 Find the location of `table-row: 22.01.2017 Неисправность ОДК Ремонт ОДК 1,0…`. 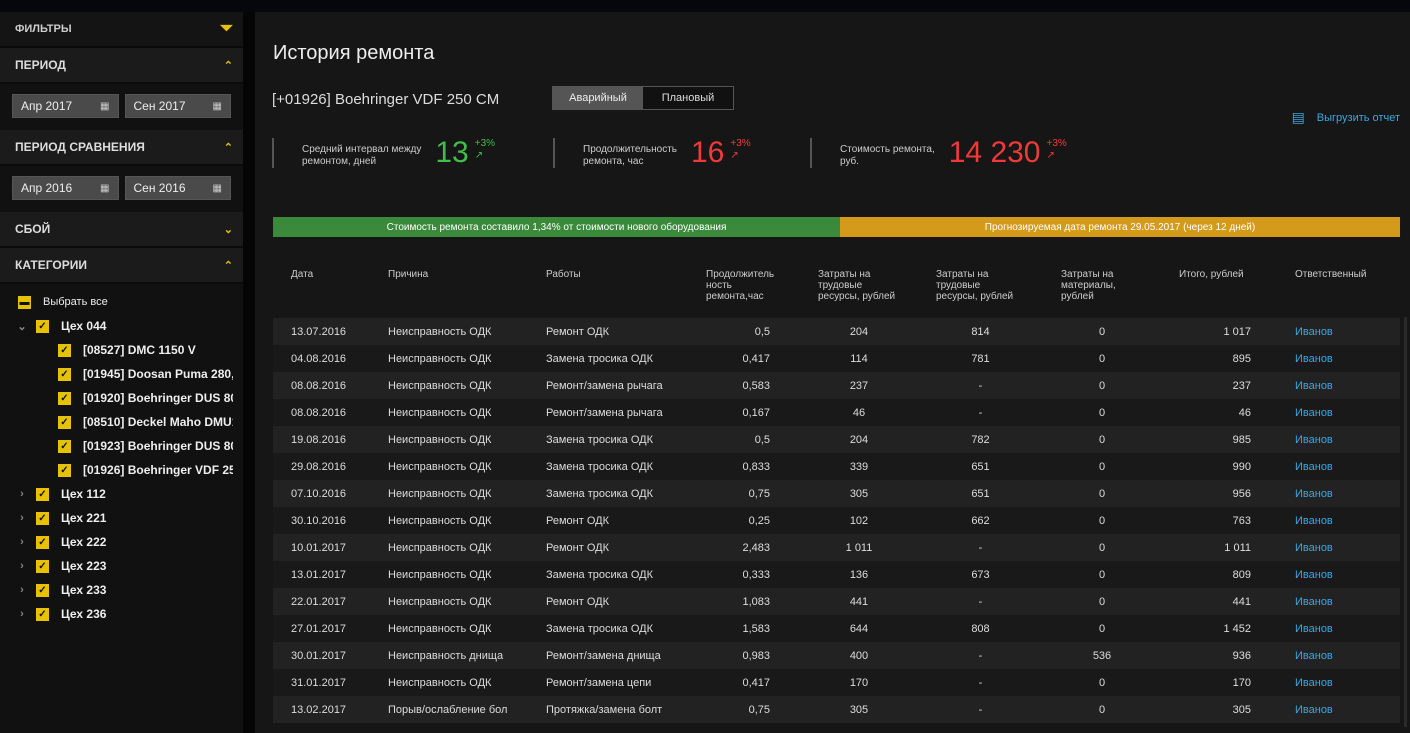

table-row: 22.01.2017 Неисправность ОДК Ремонт ОДК 1,0… is located at coordinates (836, 601).